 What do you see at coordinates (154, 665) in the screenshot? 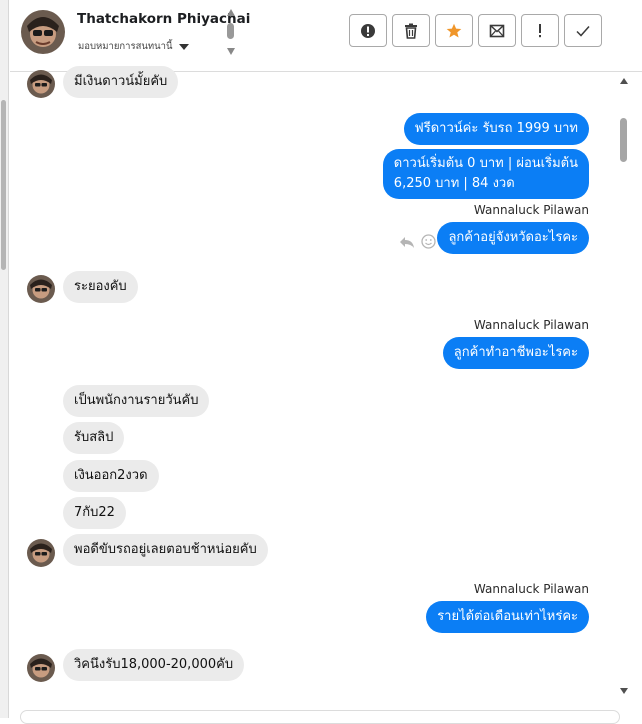
I see `incoming-message: วิคนึงรับ18,000-20,000คับ` at bounding box center [154, 665].